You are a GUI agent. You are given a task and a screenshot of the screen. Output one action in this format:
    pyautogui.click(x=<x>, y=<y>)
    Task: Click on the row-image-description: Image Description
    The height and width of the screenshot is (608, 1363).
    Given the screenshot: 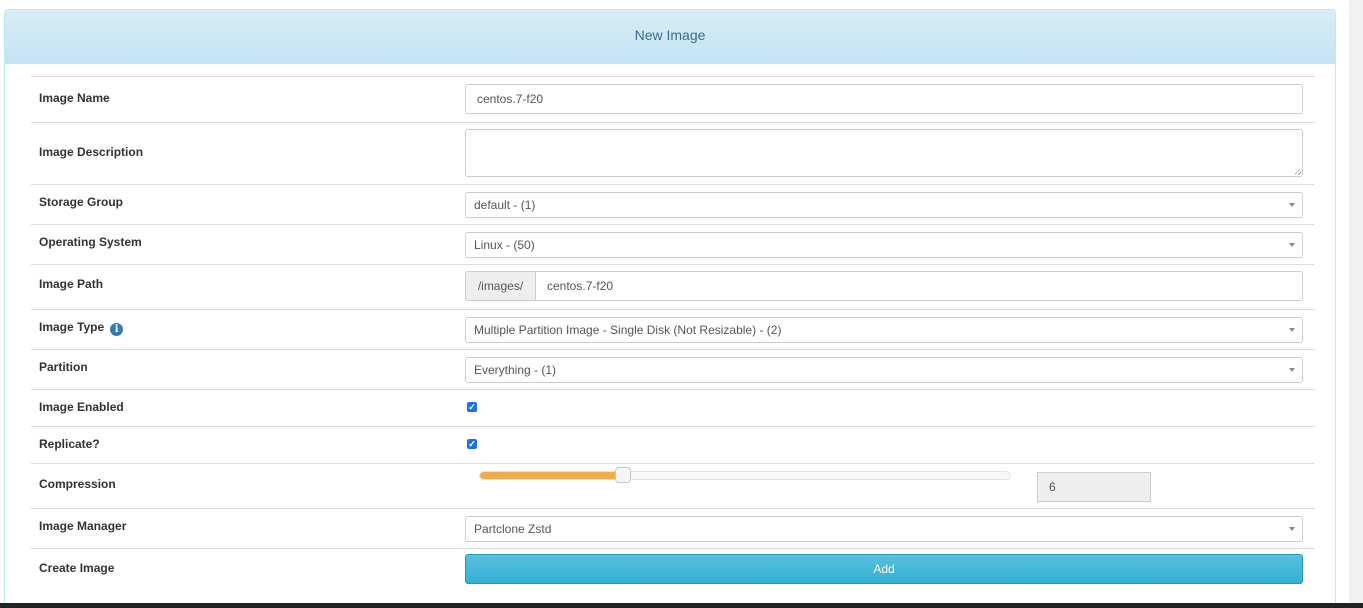 What is the action you would take?
    pyautogui.click(x=673, y=153)
    